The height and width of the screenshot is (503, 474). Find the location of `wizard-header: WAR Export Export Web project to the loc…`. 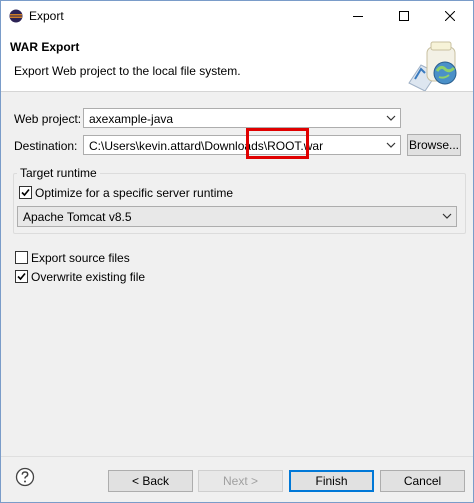

wizard-header: WAR Export Export Web project to the loc… is located at coordinates (237, 61).